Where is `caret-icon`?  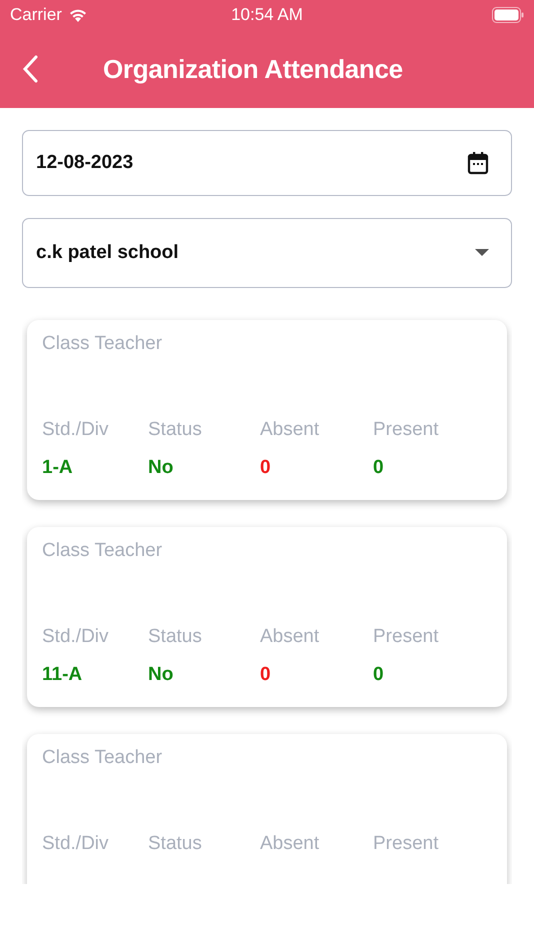 caret-icon is located at coordinates (482, 253).